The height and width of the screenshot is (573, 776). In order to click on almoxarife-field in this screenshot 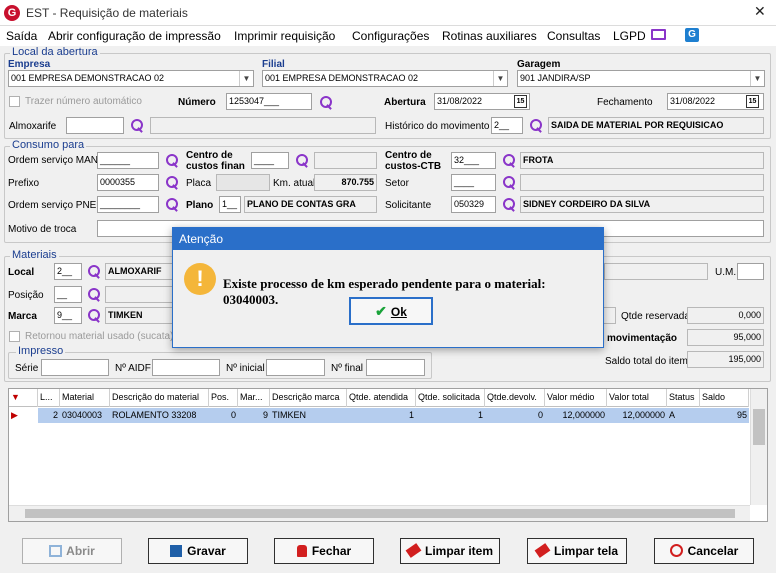, I will do `click(95, 125)`.